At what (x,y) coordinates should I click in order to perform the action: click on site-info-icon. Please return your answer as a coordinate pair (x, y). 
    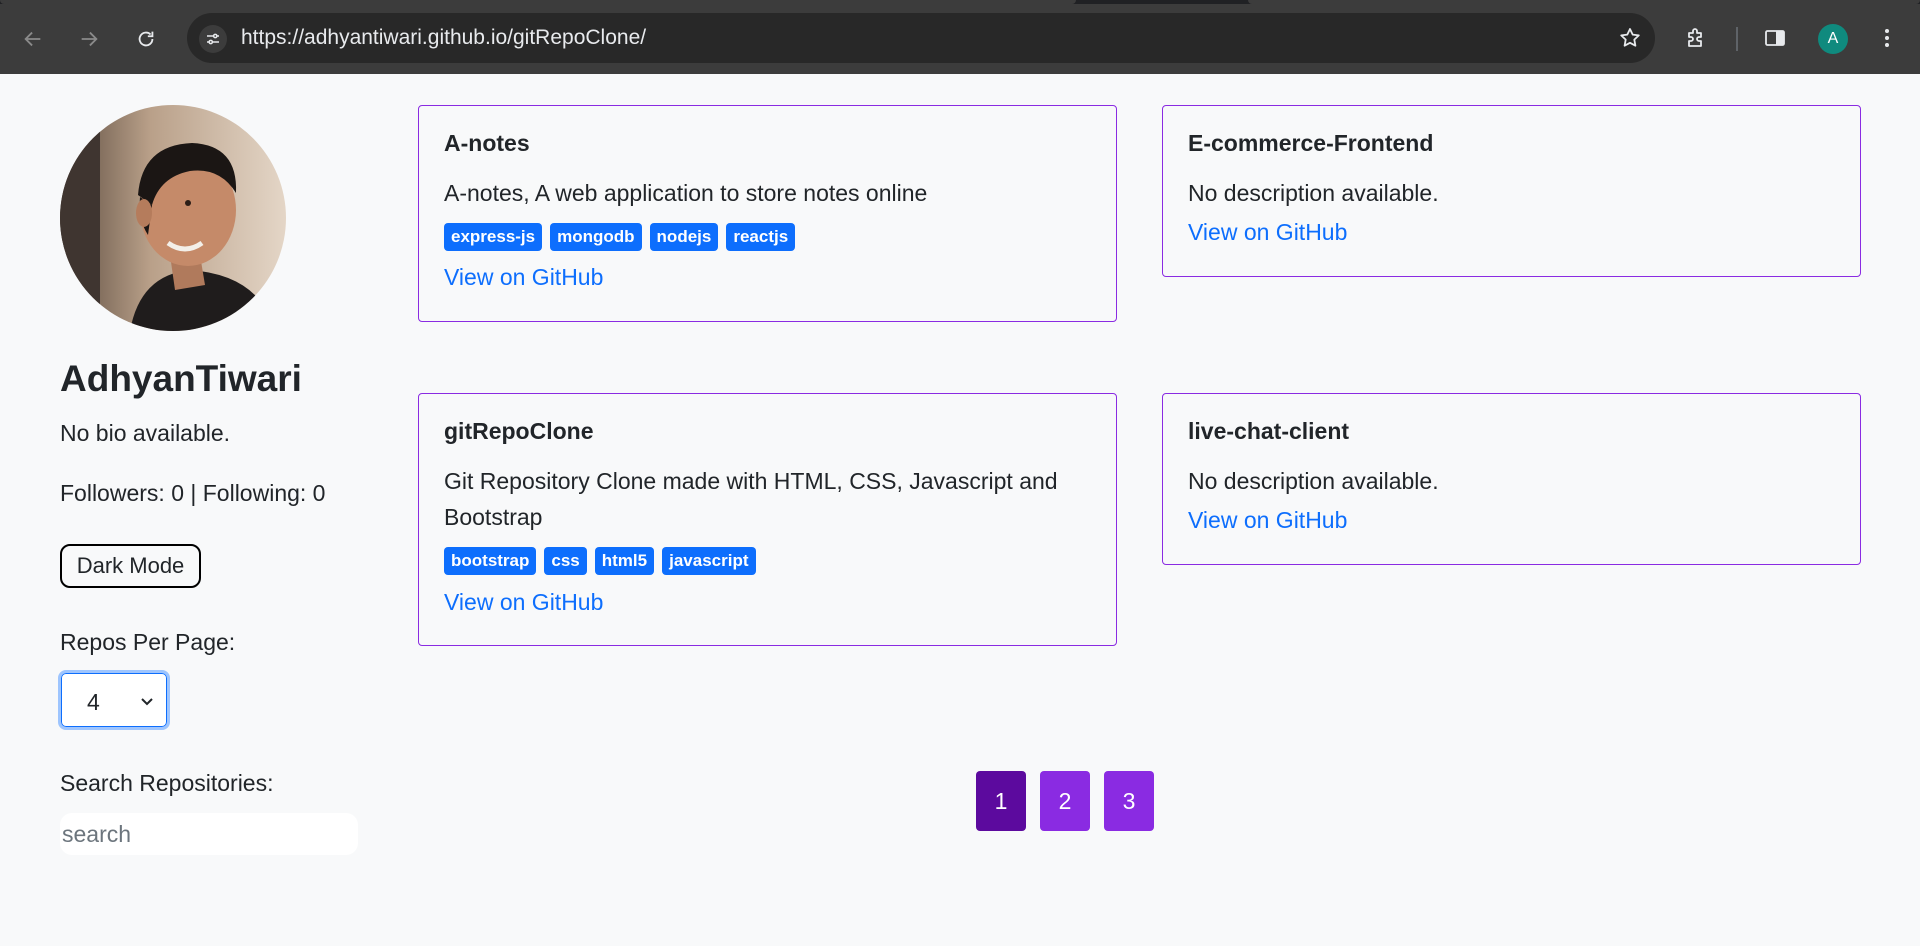
    Looking at the image, I should click on (213, 39).